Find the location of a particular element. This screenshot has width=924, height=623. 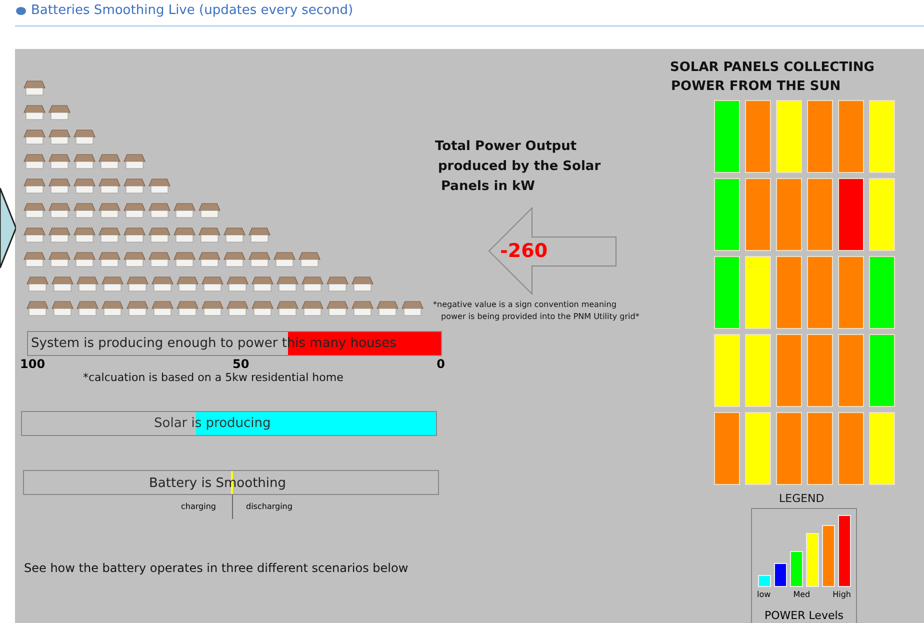

power-output-title: Total Power Output produced by the Solar Panels in kW is located at coordinates (518, 167).